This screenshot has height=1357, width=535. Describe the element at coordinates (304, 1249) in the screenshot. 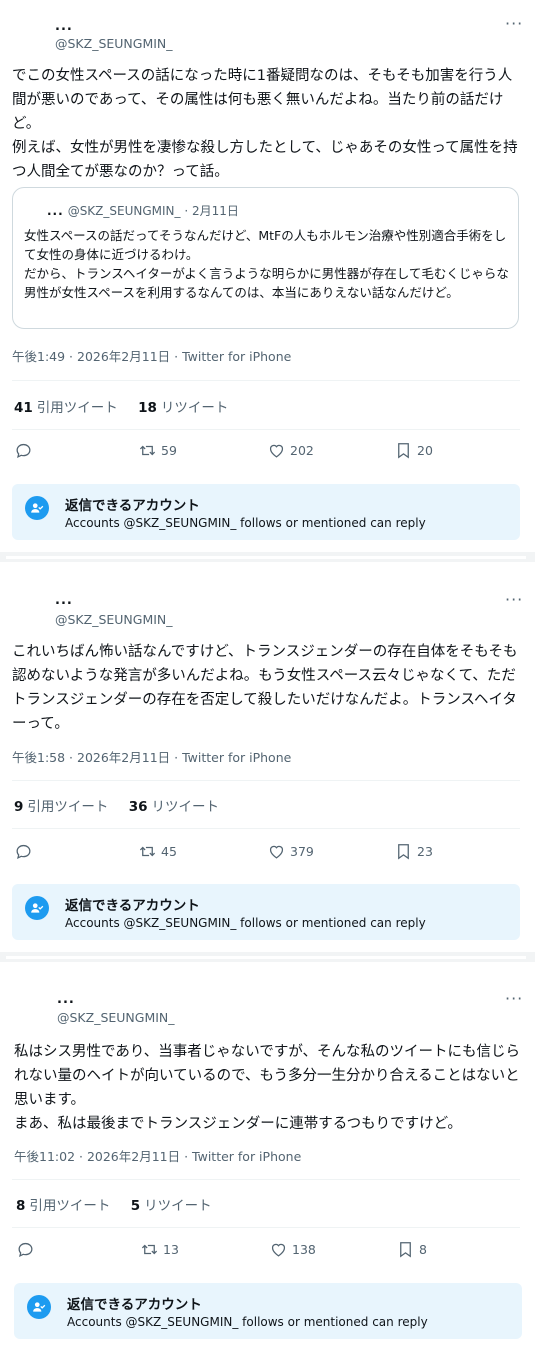

I see `like-count: 138` at that location.